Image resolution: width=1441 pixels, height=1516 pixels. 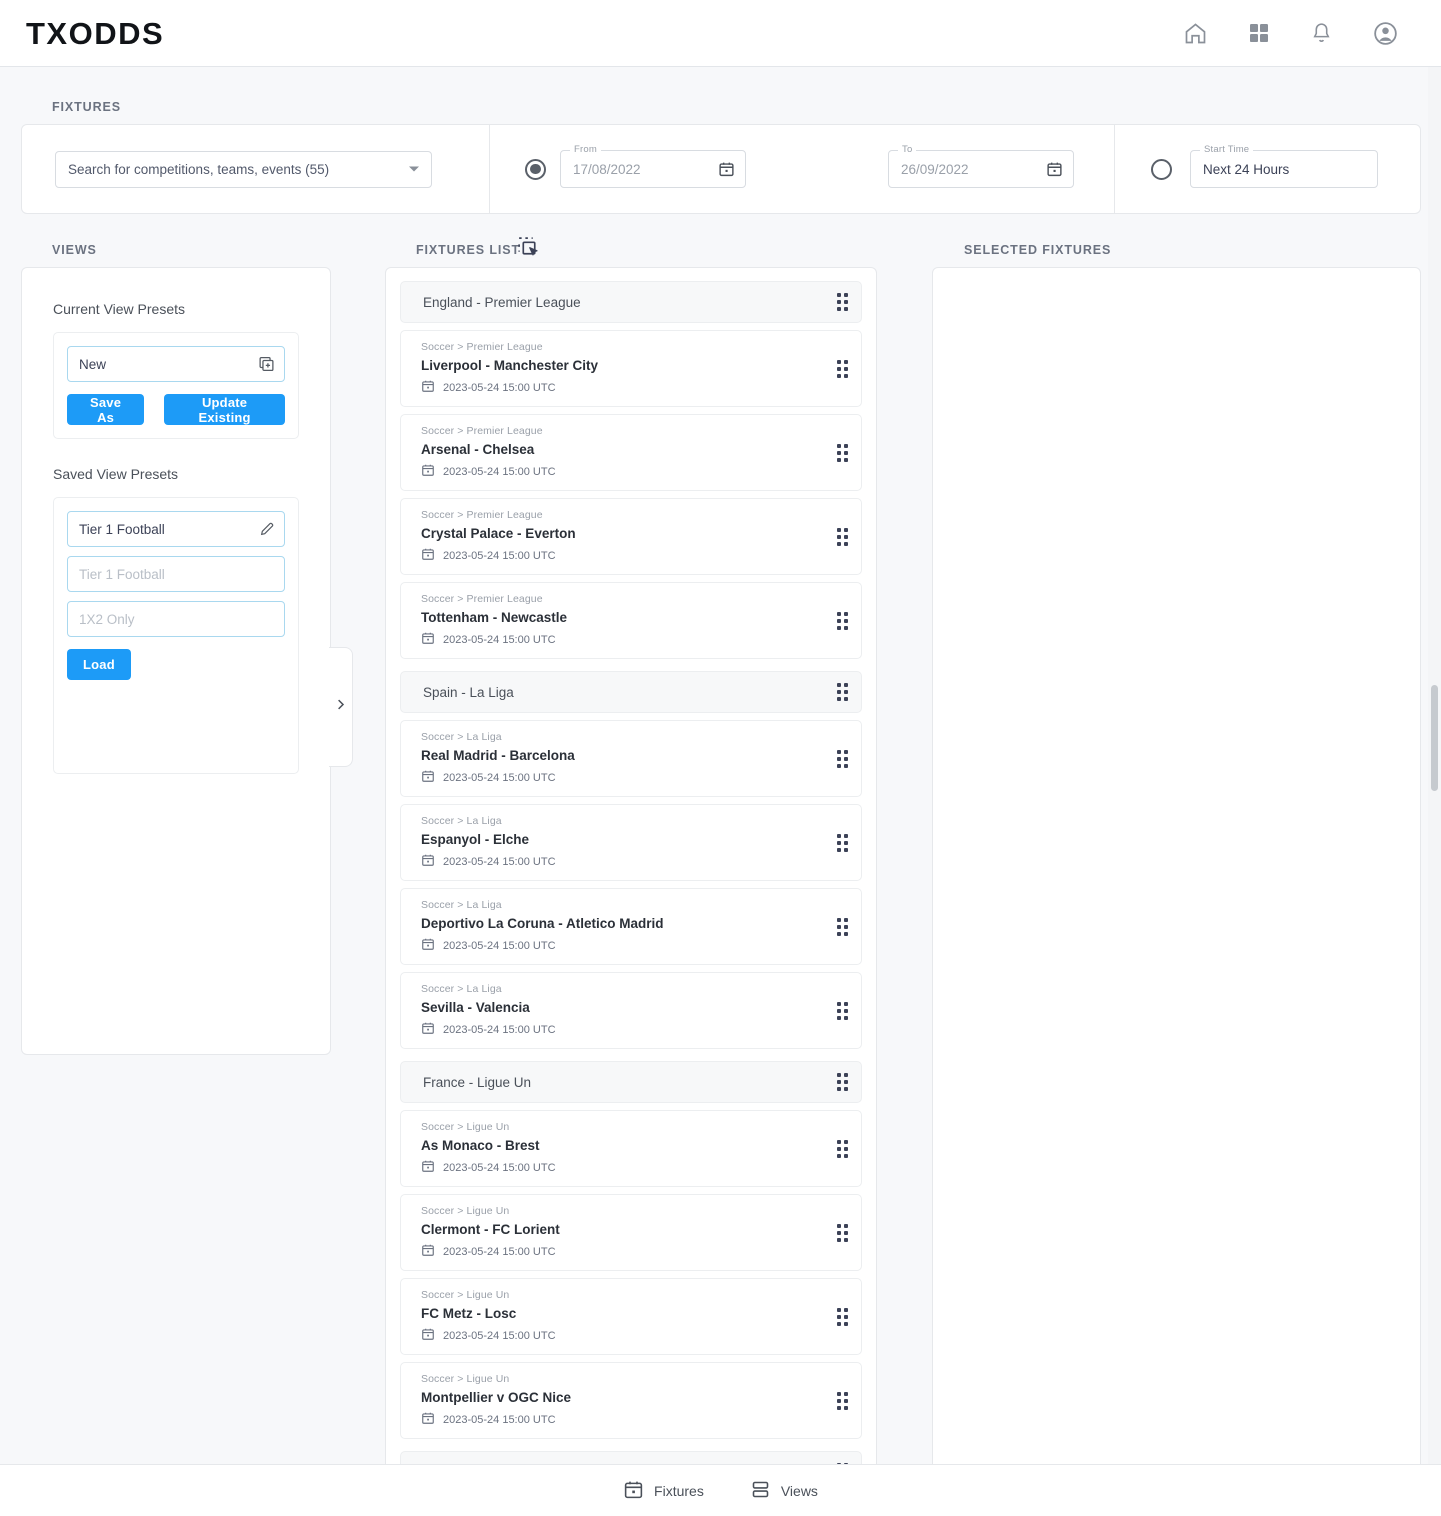 I want to click on start-time-cell: Start Time Next 24 Hours, so click(x=1267, y=169).